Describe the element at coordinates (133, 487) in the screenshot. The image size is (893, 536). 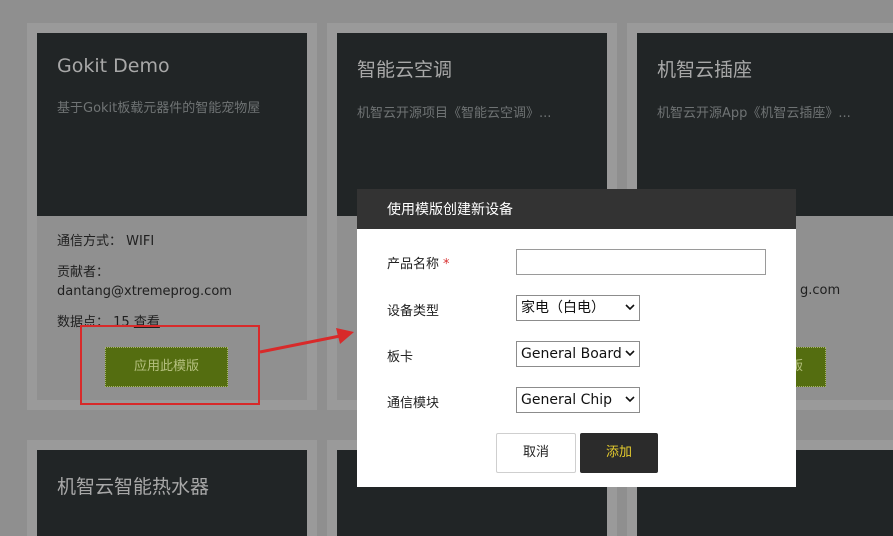
I see `card-title: 机智云智能热水器` at that location.